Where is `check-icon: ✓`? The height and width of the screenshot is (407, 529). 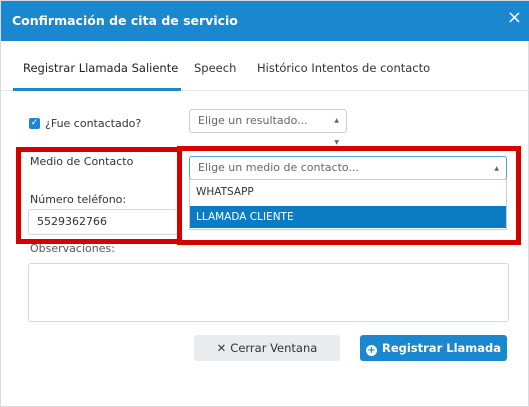
check-icon: ✓ is located at coordinates (34, 123).